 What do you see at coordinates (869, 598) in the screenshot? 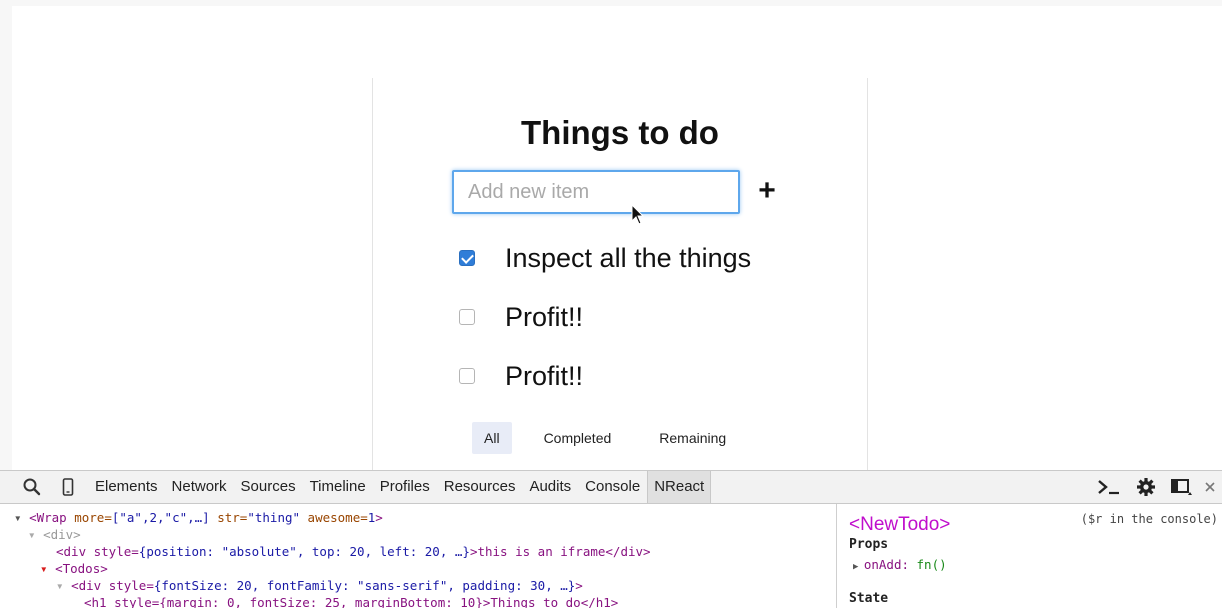
I see `state-heading: State` at bounding box center [869, 598].